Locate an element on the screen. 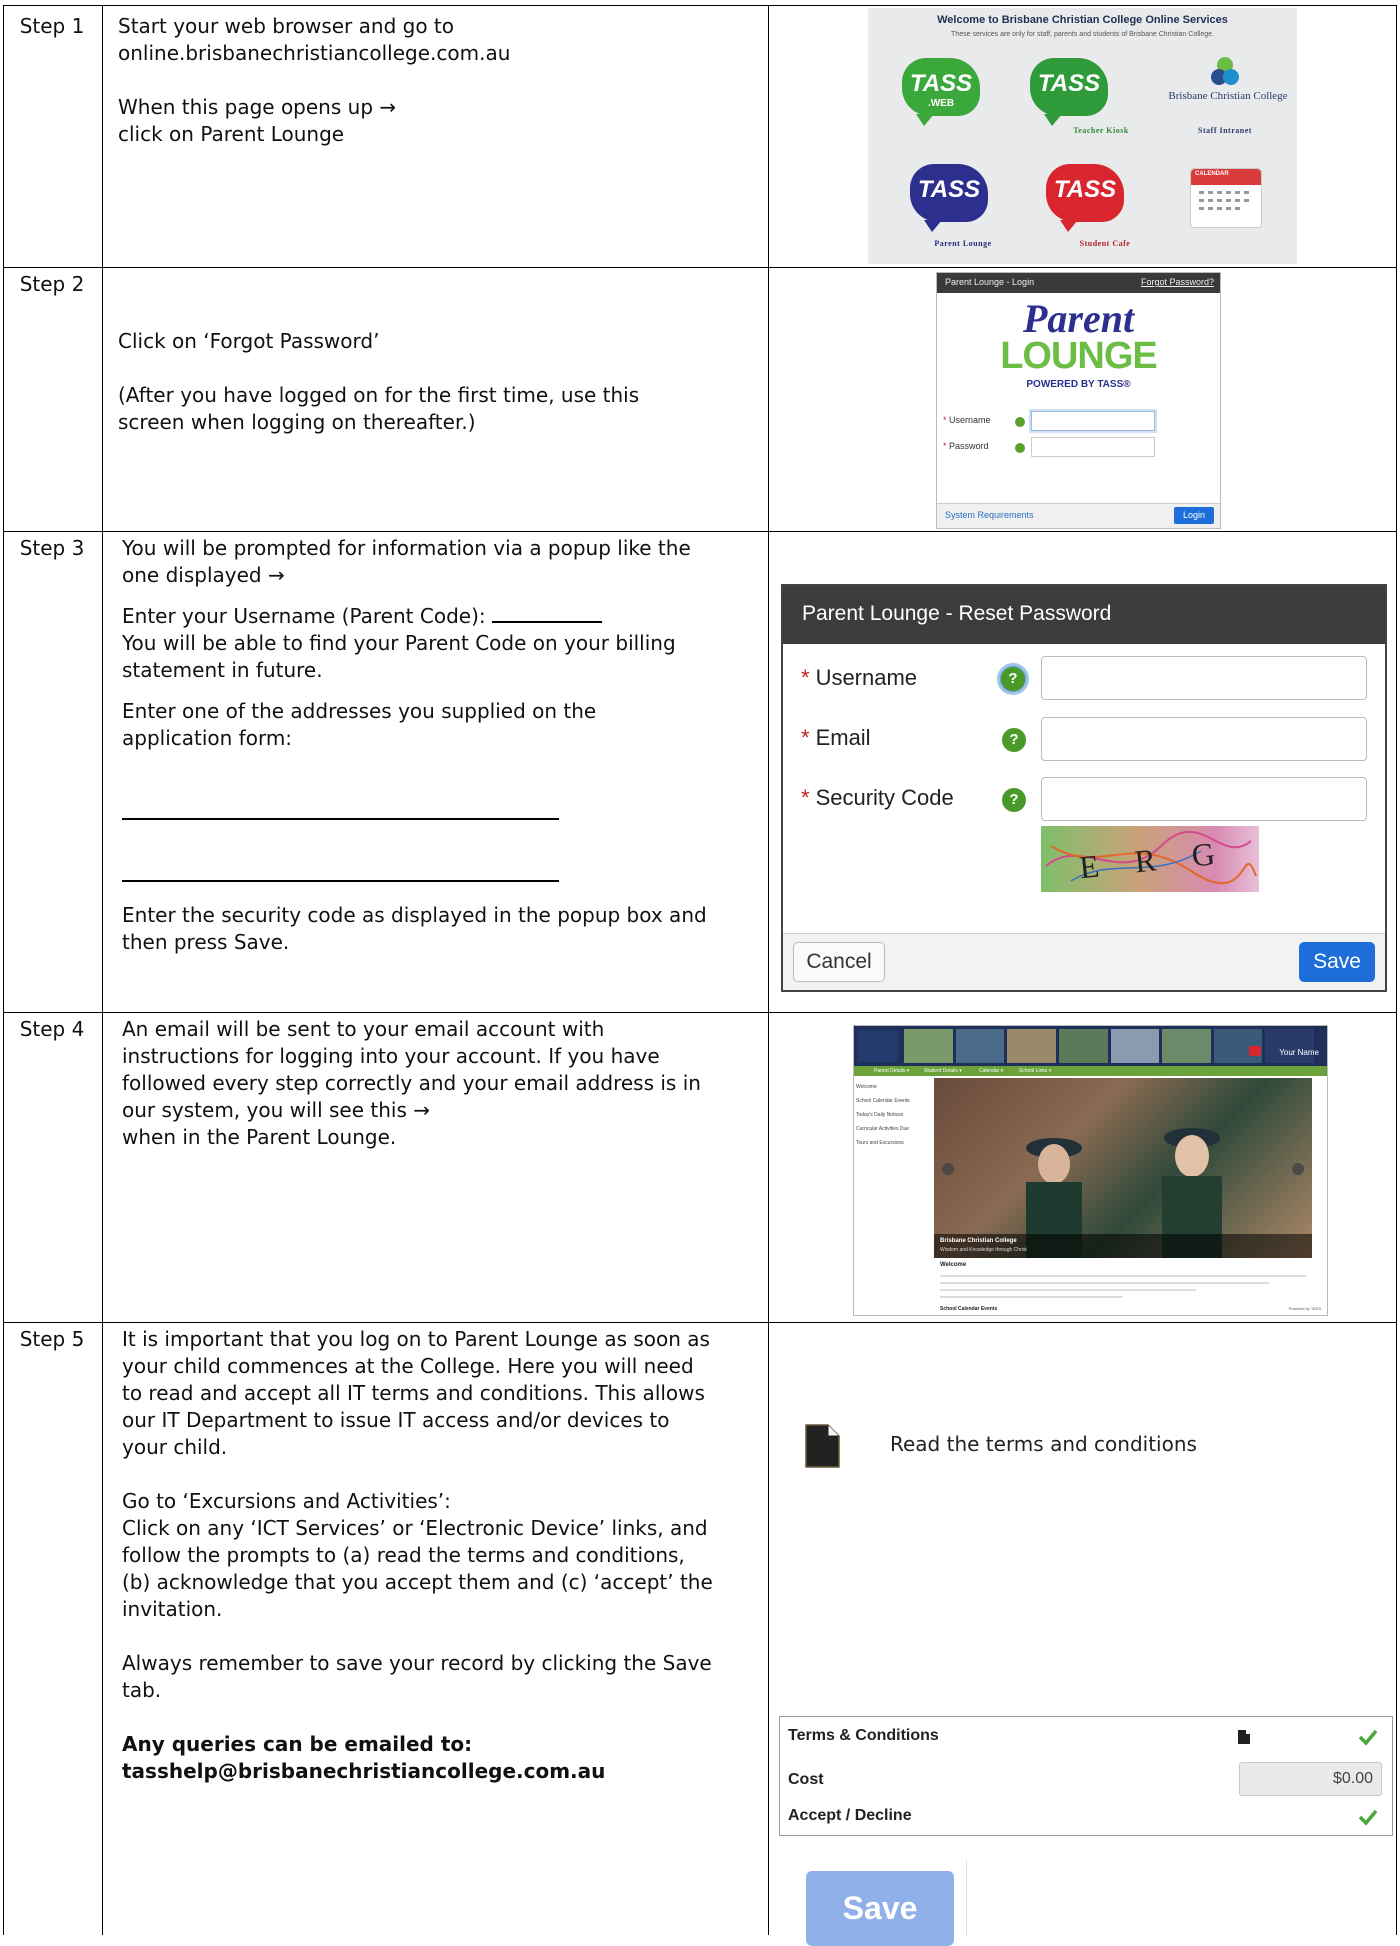  side-menu-item: Today's Daily Notices is located at coordinates (894, 1115).